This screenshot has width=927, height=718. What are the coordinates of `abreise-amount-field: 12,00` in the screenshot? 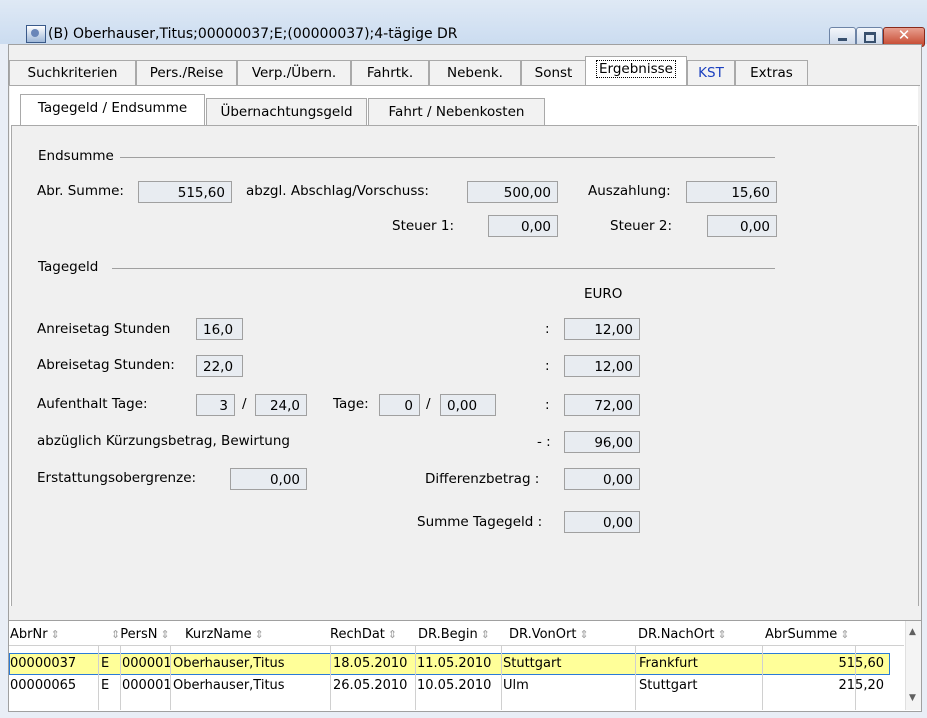 It's located at (602, 366).